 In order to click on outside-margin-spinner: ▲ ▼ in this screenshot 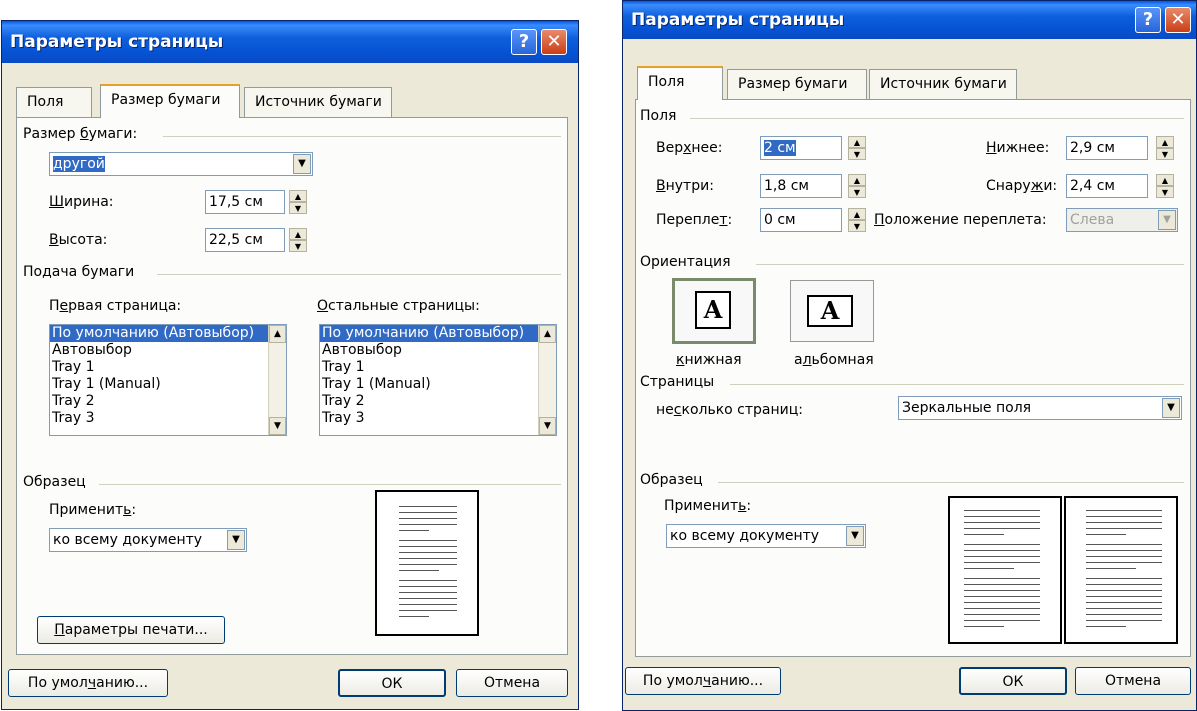, I will do `click(1165, 186)`.